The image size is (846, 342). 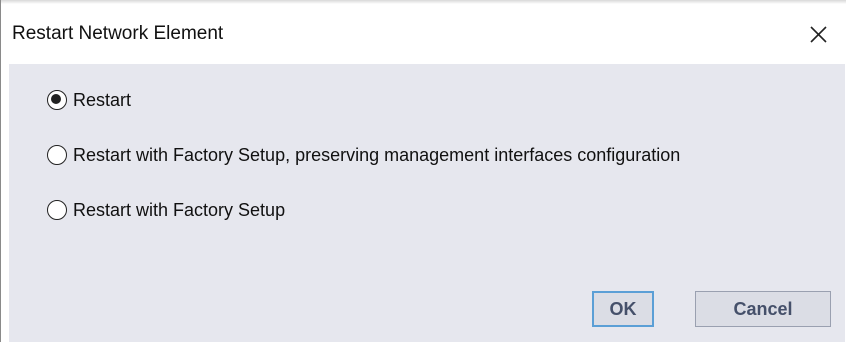 I want to click on close-icon, so click(x=818, y=34).